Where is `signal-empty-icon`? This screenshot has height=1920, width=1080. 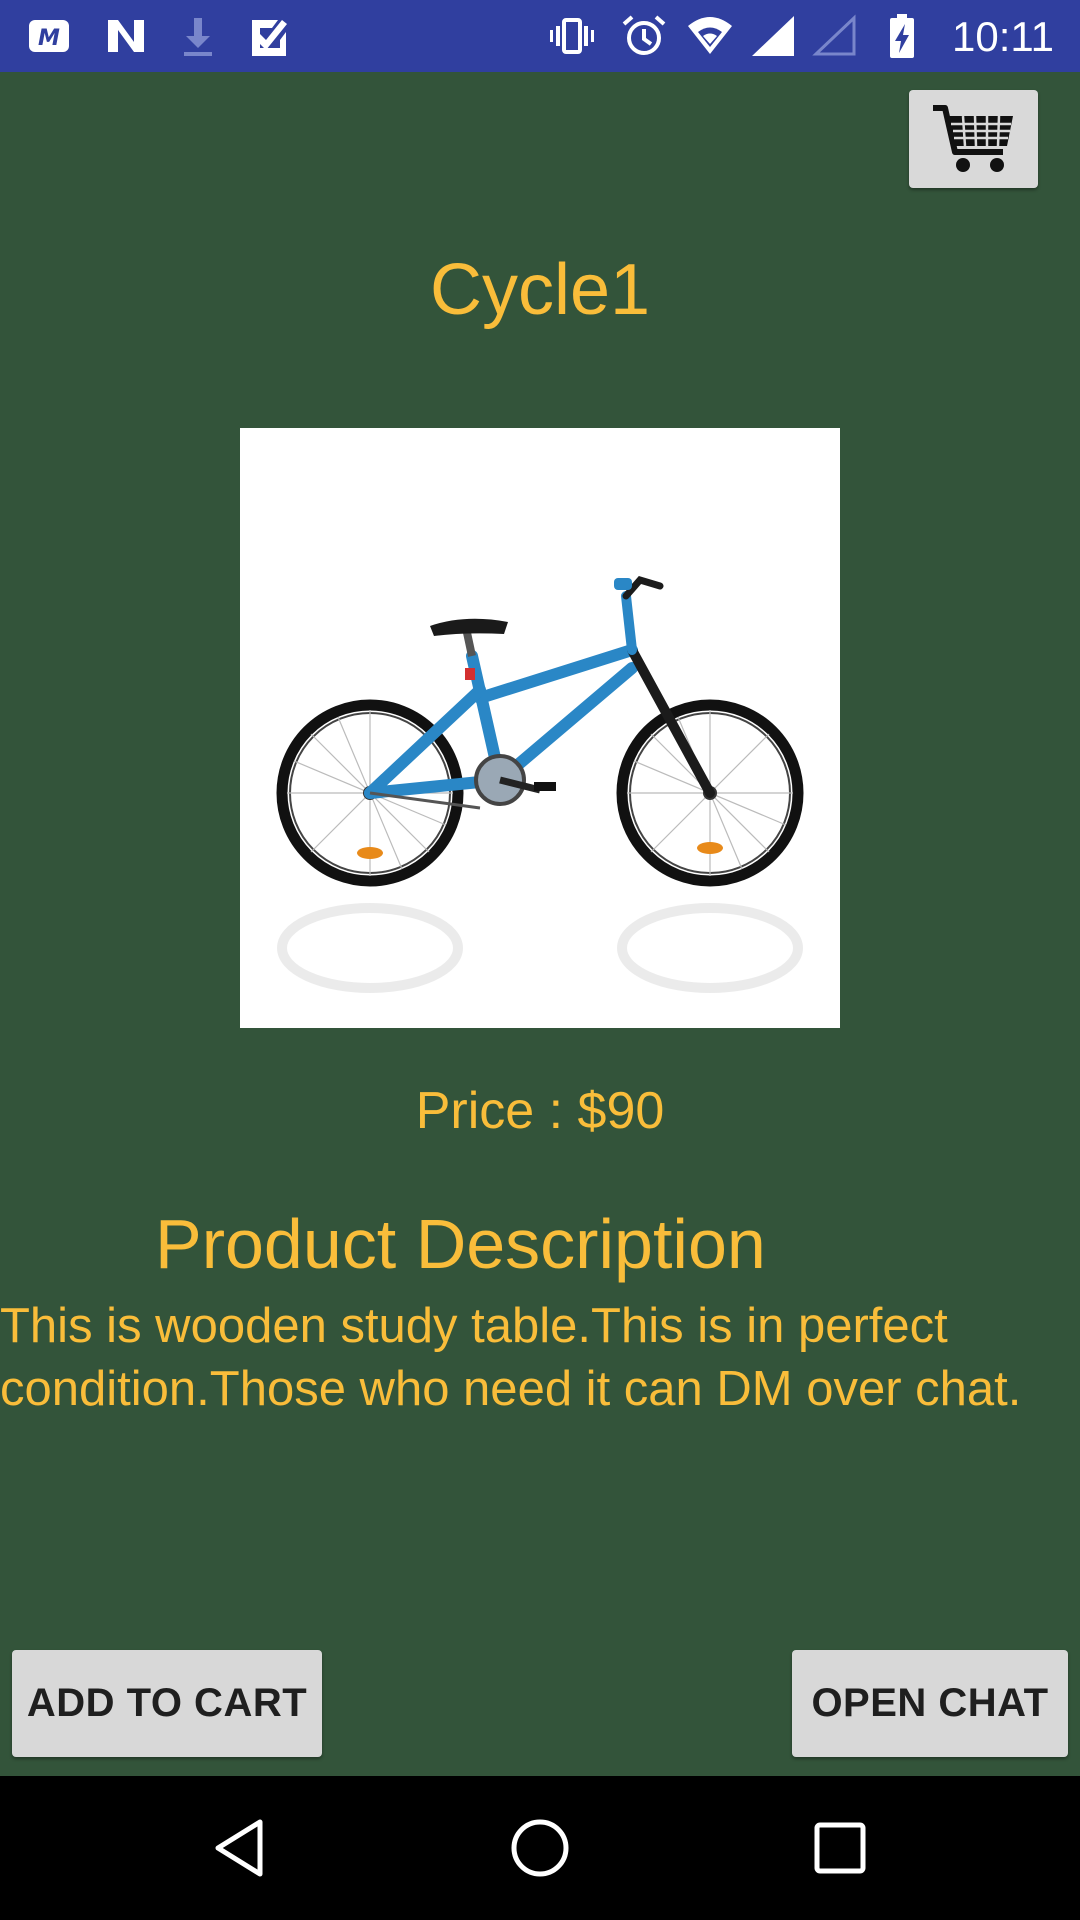 signal-empty-icon is located at coordinates (836, 36).